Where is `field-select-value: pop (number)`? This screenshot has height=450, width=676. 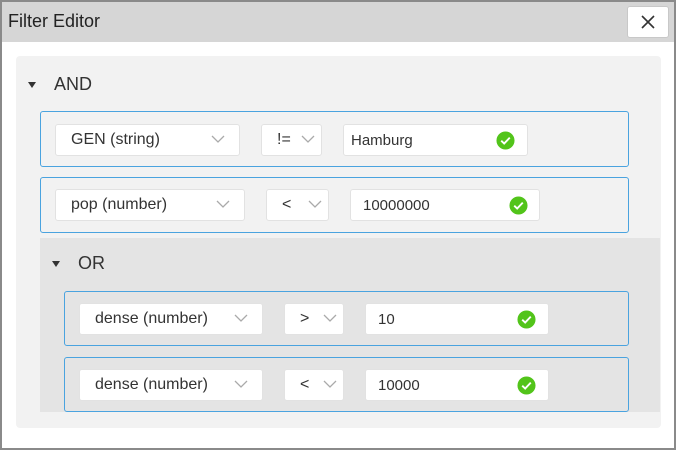 field-select-value: pop (number) is located at coordinates (119, 204).